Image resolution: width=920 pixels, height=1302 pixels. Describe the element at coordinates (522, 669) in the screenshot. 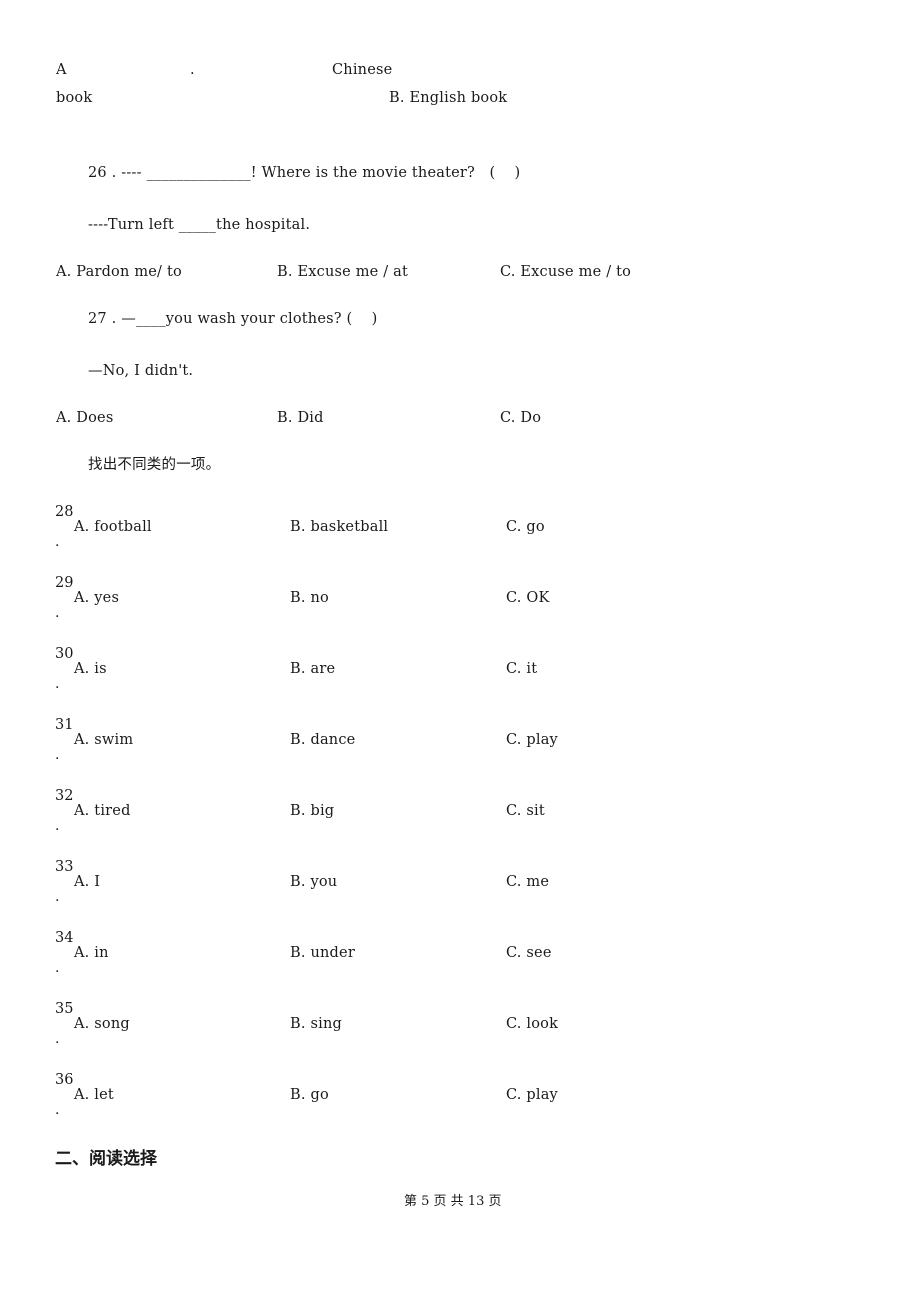

I see `option-c: C. it` at that location.